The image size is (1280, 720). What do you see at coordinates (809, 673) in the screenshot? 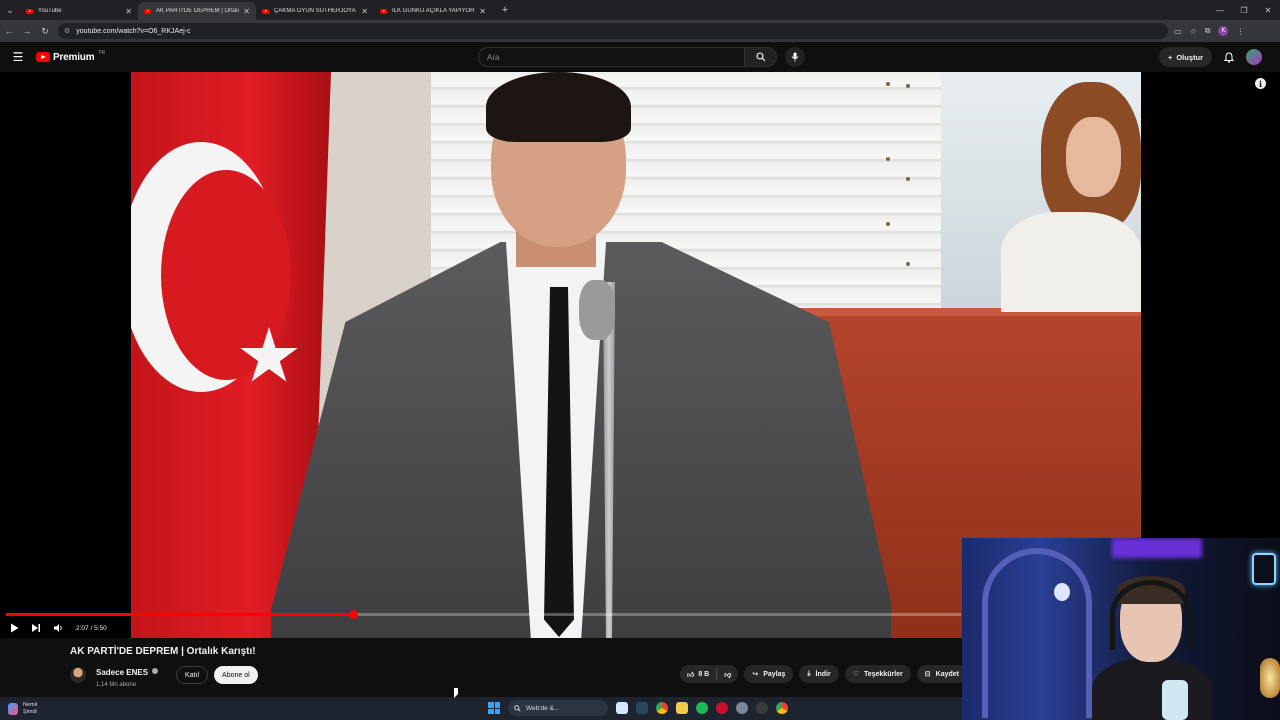
I see `download-icon: ⤓` at bounding box center [809, 673].